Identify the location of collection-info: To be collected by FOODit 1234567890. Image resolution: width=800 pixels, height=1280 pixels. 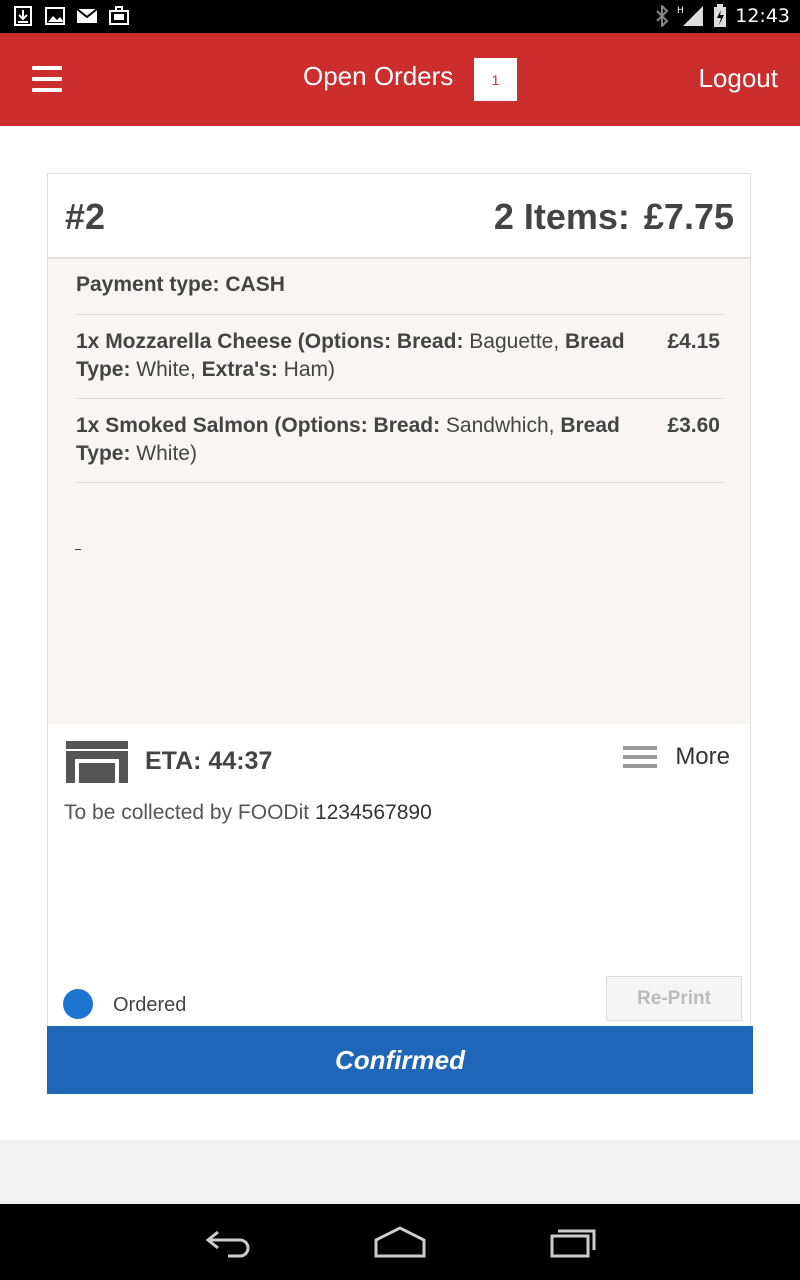
(248, 813).